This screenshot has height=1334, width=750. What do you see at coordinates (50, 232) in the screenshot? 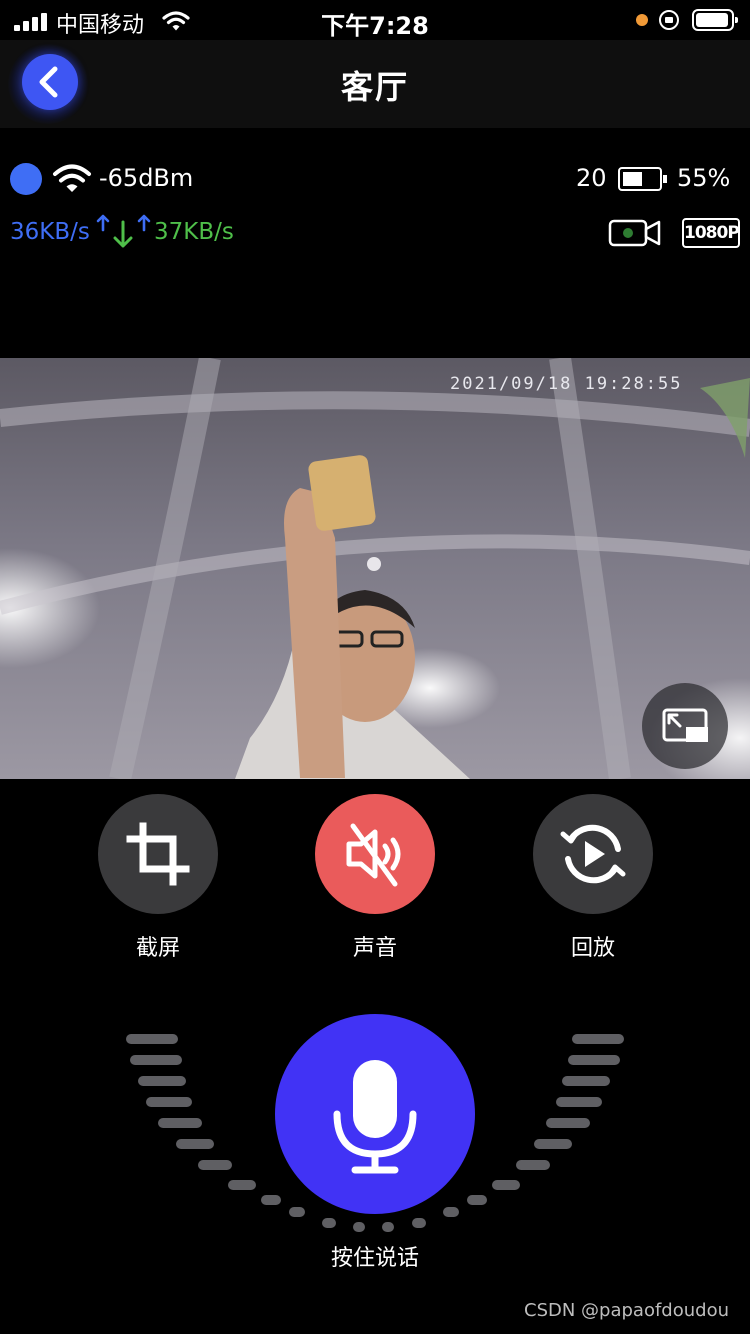
I see `download-rate: 36KB/s` at bounding box center [50, 232].